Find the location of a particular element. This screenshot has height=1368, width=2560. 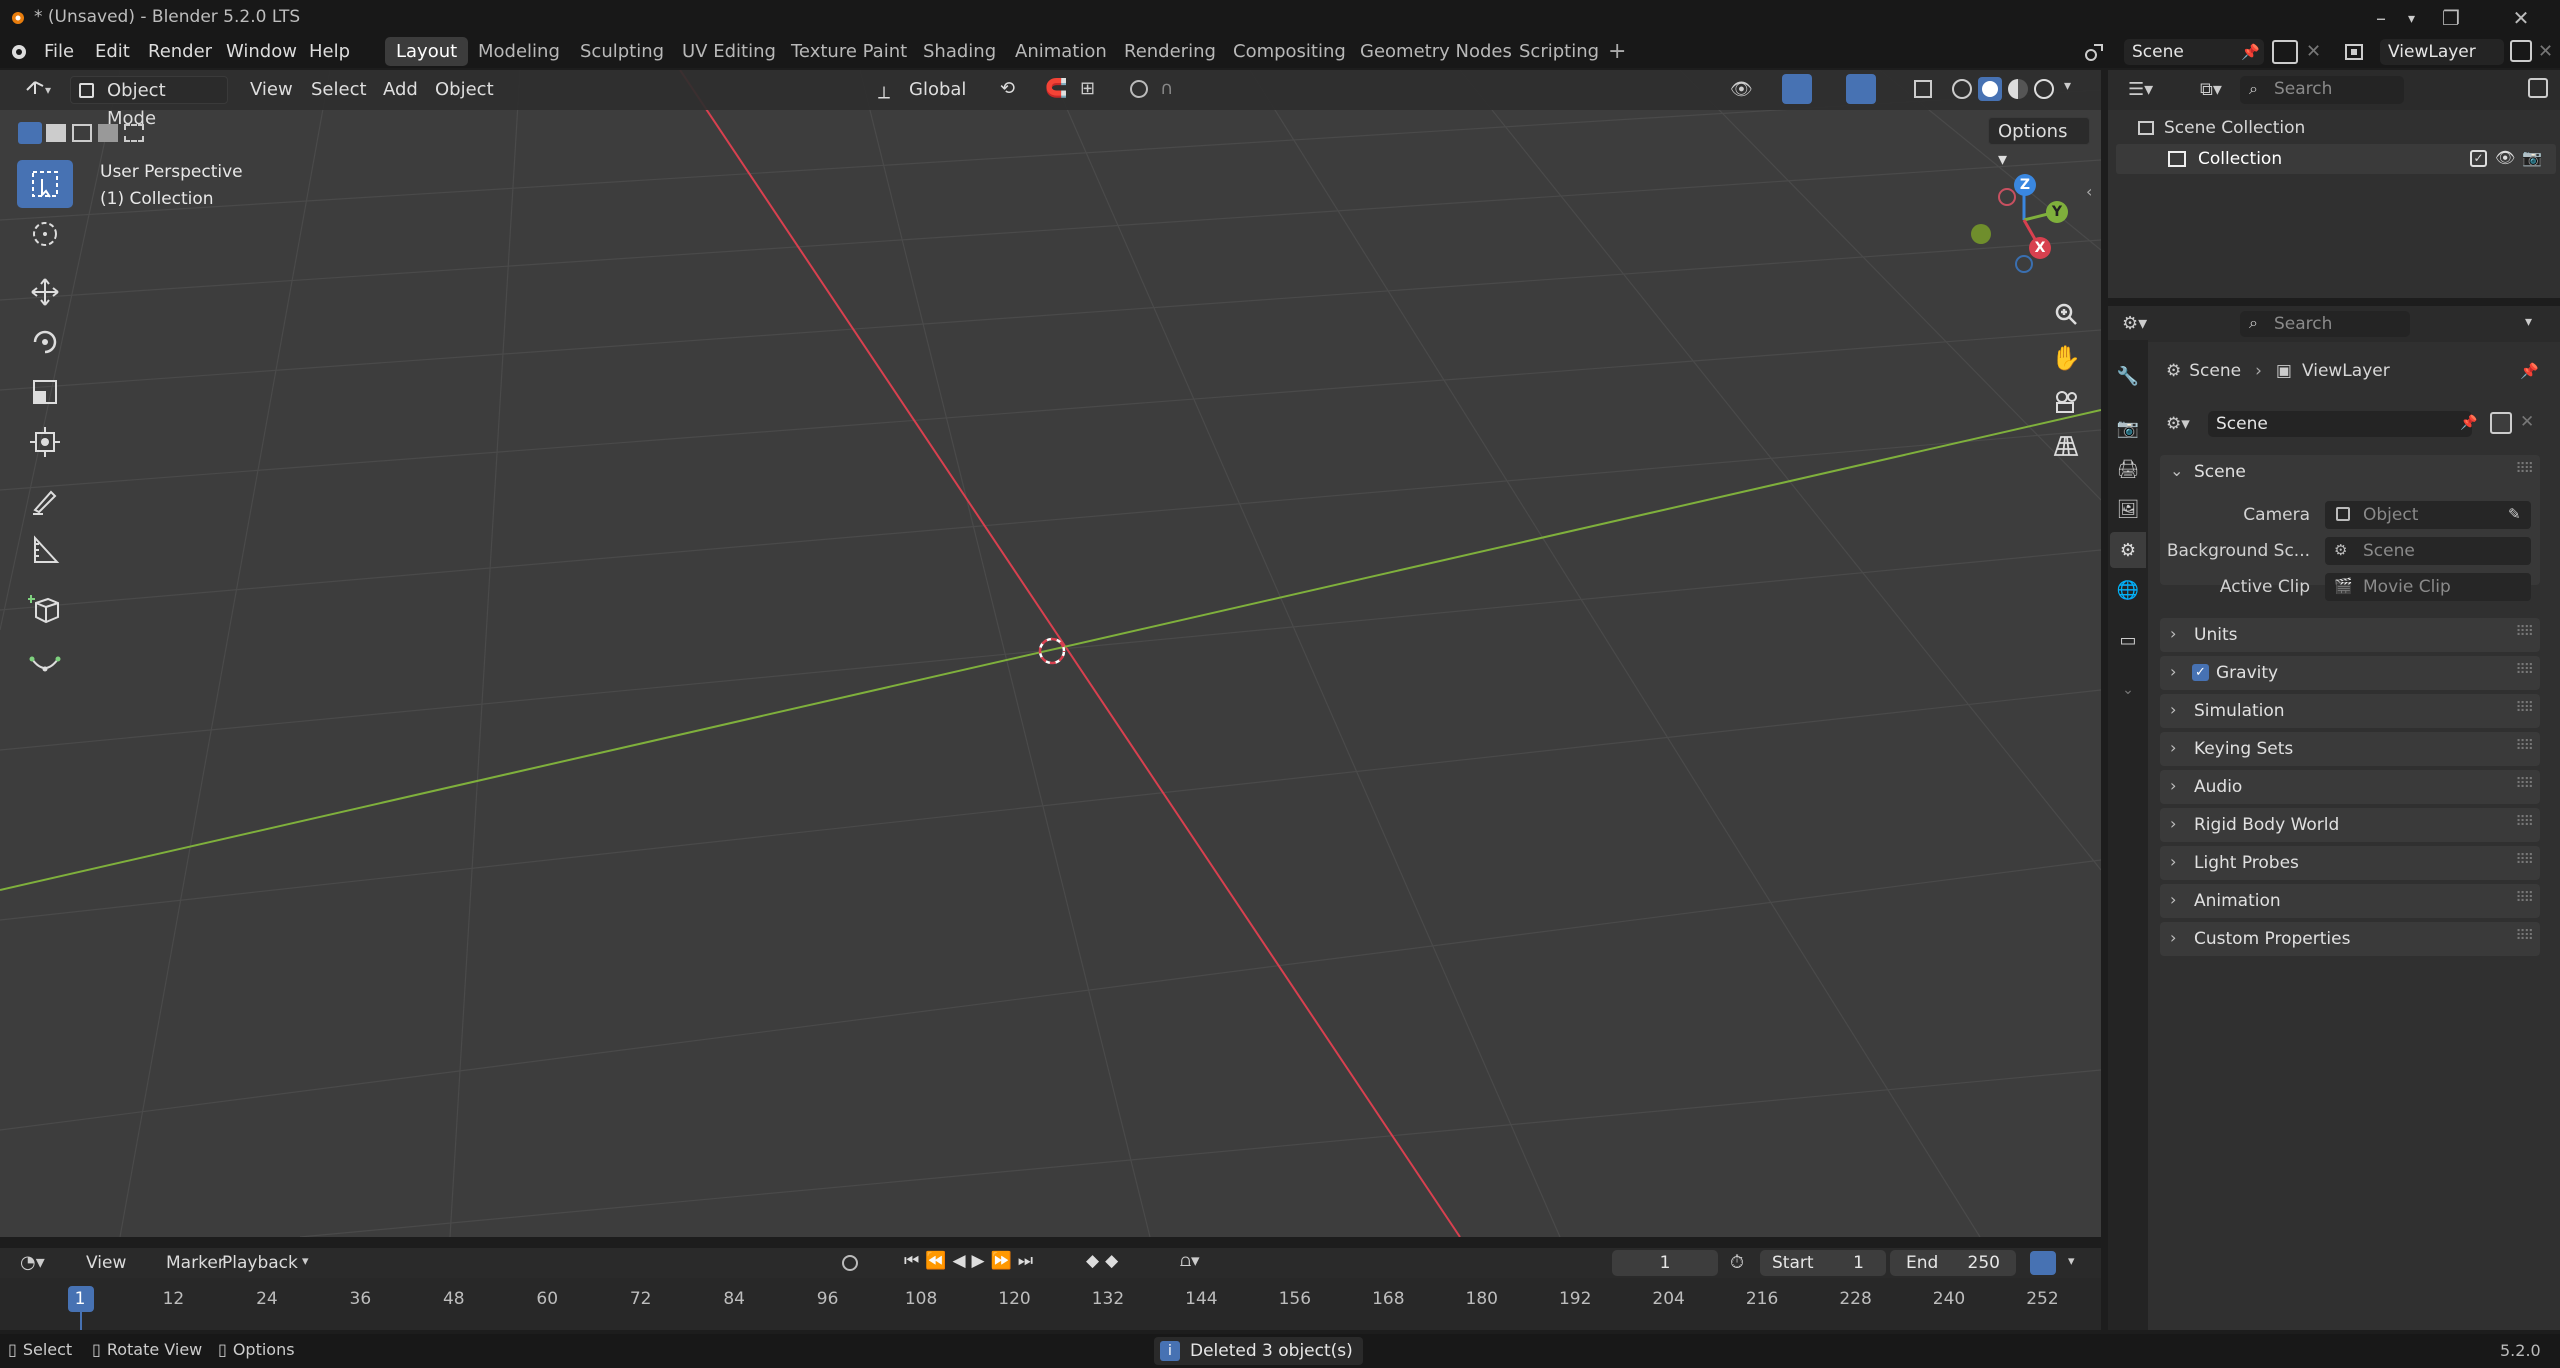

current-frame-field: 1 is located at coordinates (1665, 1263).